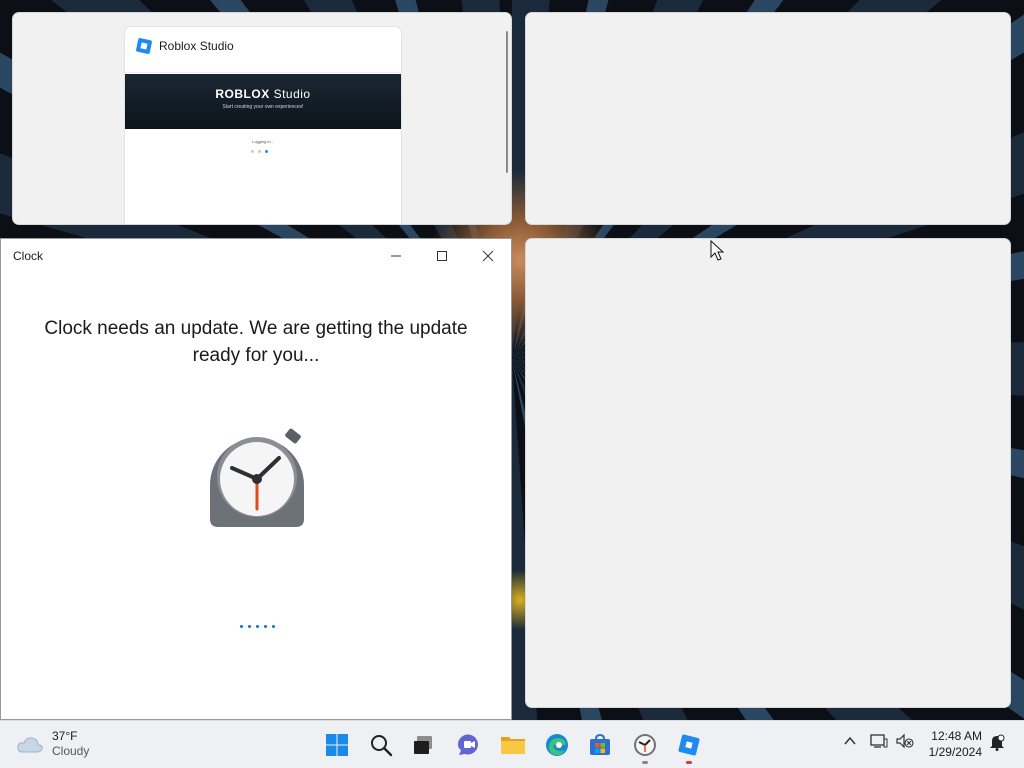 The height and width of the screenshot is (768, 1024). I want to click on windows-start-icon, so click(337, 745).